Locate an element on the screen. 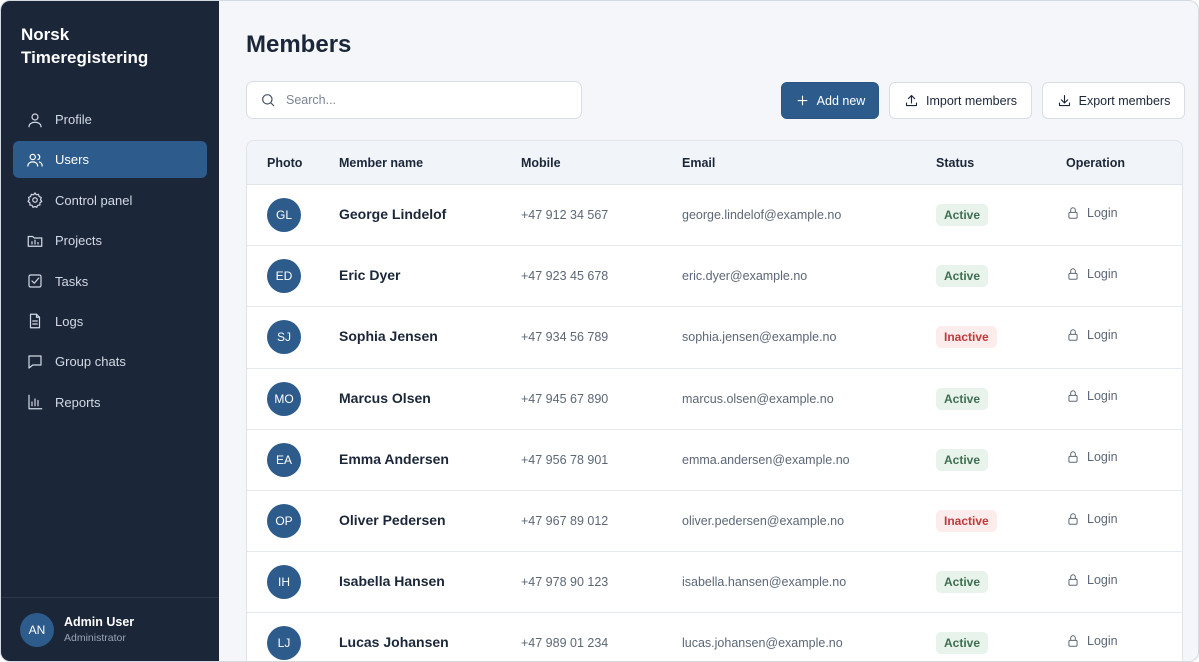  plus-icon is located at coordinates (802, 100).